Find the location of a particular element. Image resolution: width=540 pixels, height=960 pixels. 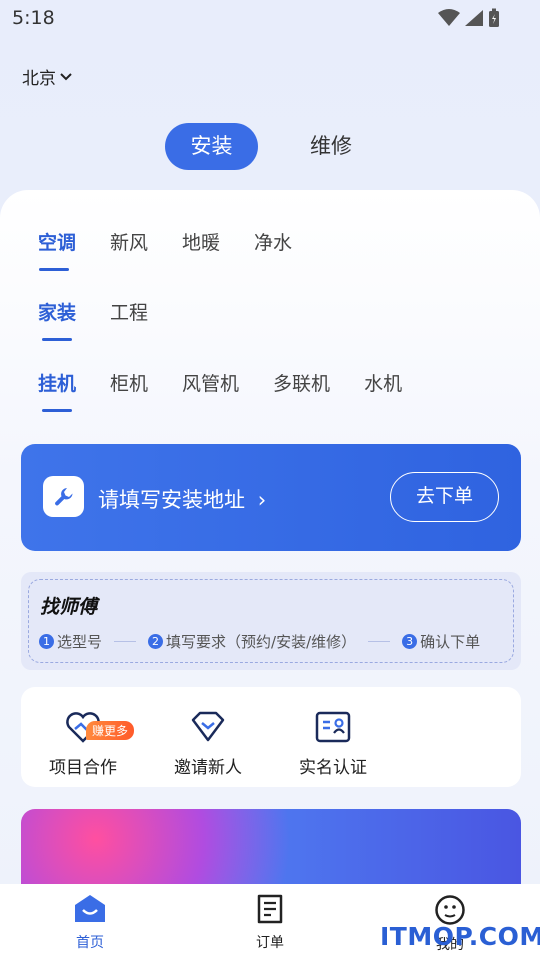

signal-icon is located at coordinates (474, 18).